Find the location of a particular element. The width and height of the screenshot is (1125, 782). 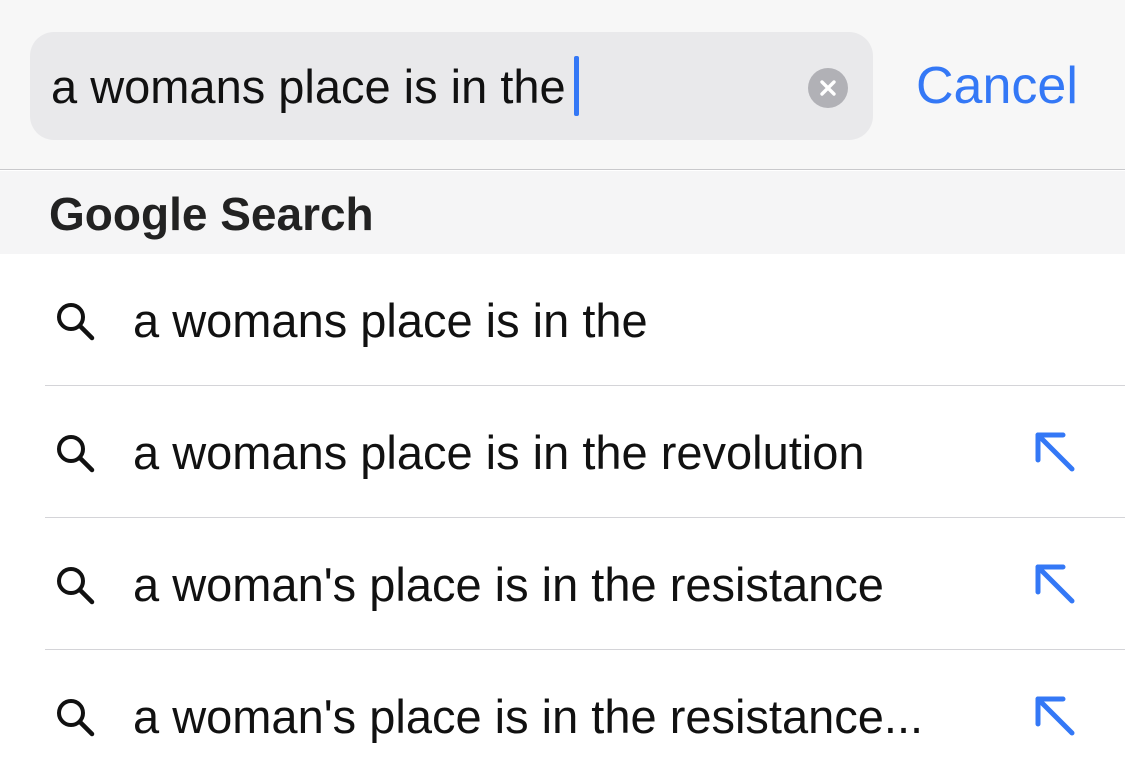

search-input-value: a womans place is in the is located at coordinates (308, 86).